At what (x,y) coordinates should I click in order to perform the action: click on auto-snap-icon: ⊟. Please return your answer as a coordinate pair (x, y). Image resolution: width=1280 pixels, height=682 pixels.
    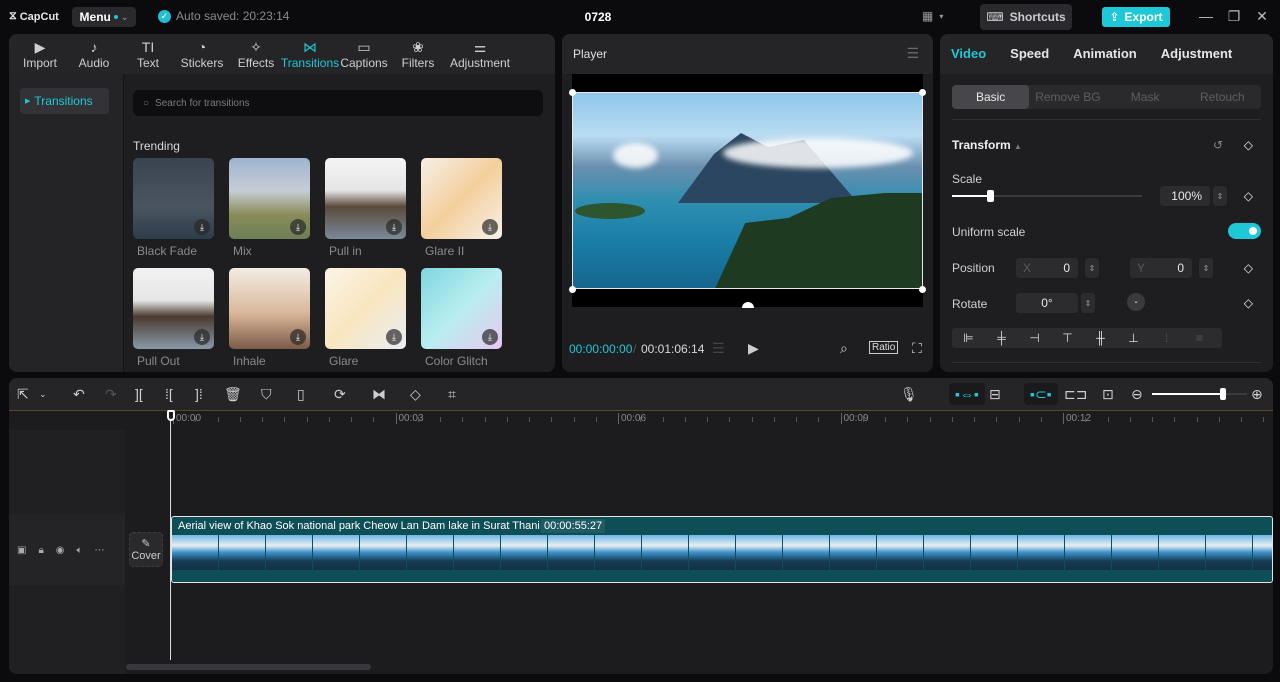
    Looking at the image, I should click on (995, 394).